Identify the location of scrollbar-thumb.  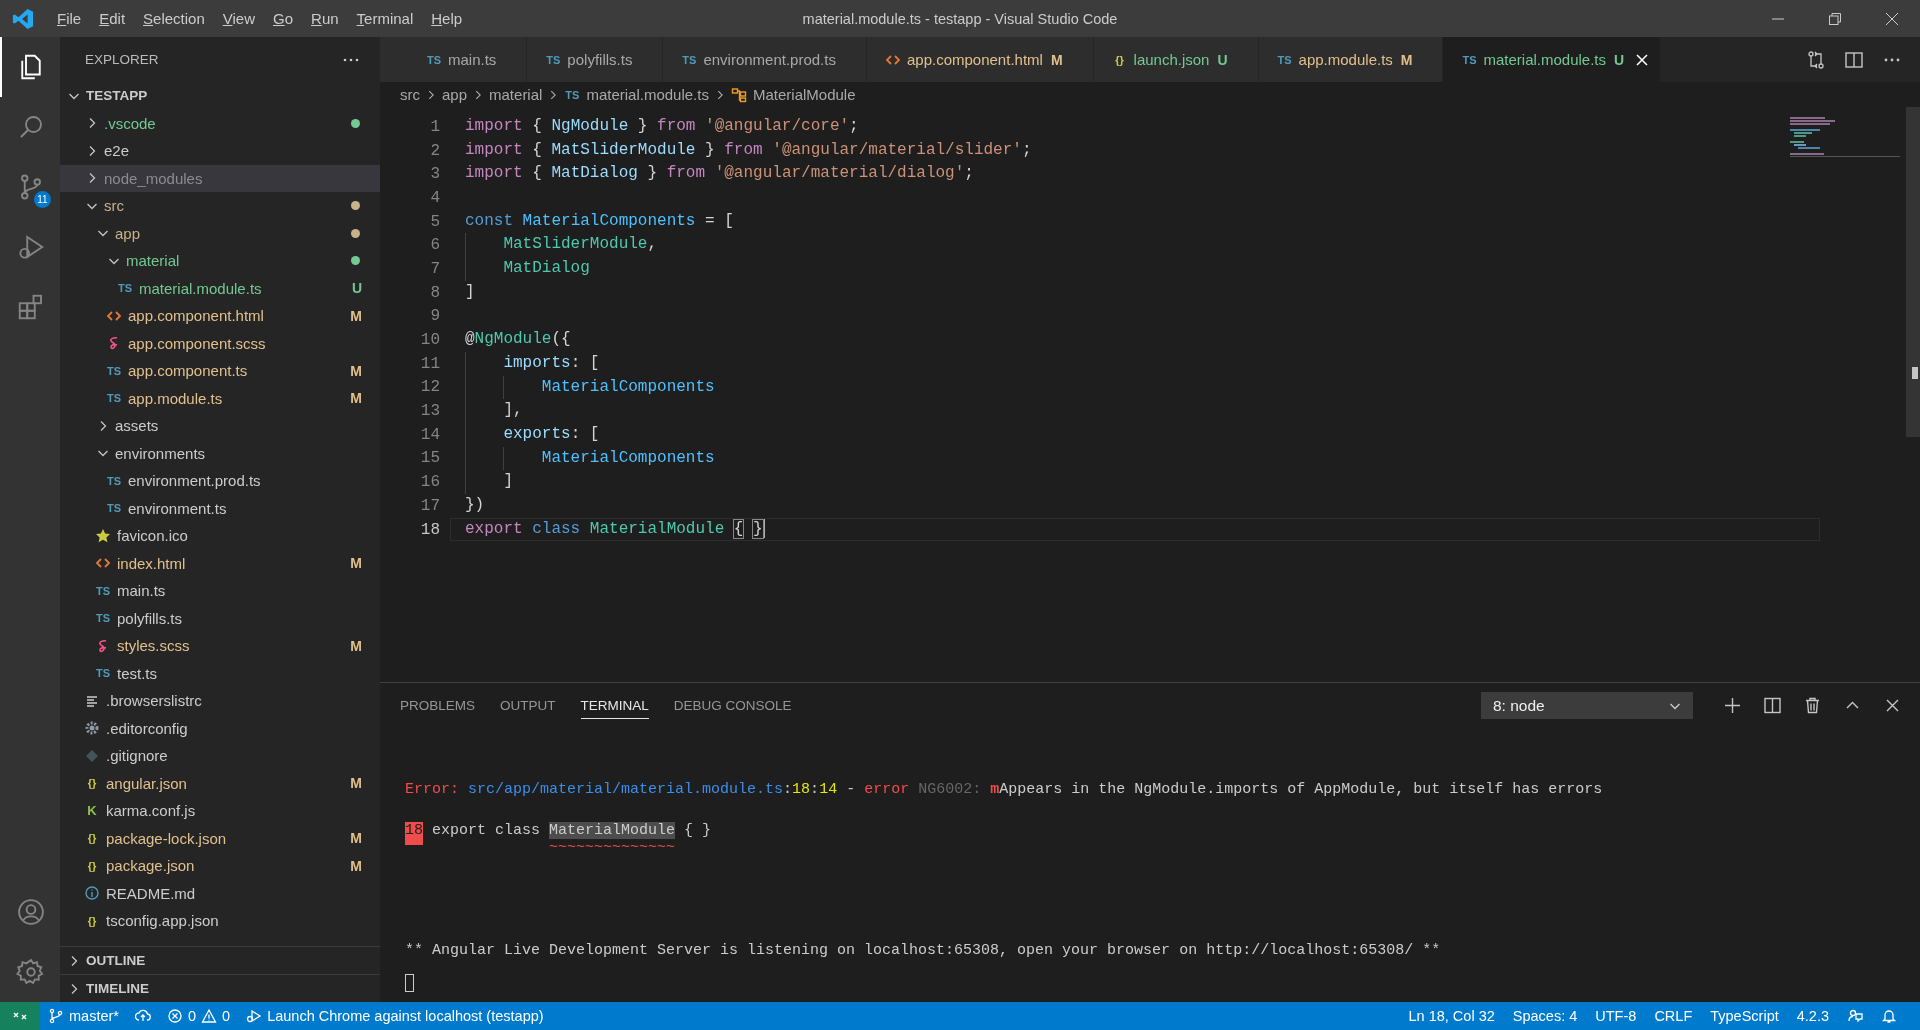
(1913, 272).